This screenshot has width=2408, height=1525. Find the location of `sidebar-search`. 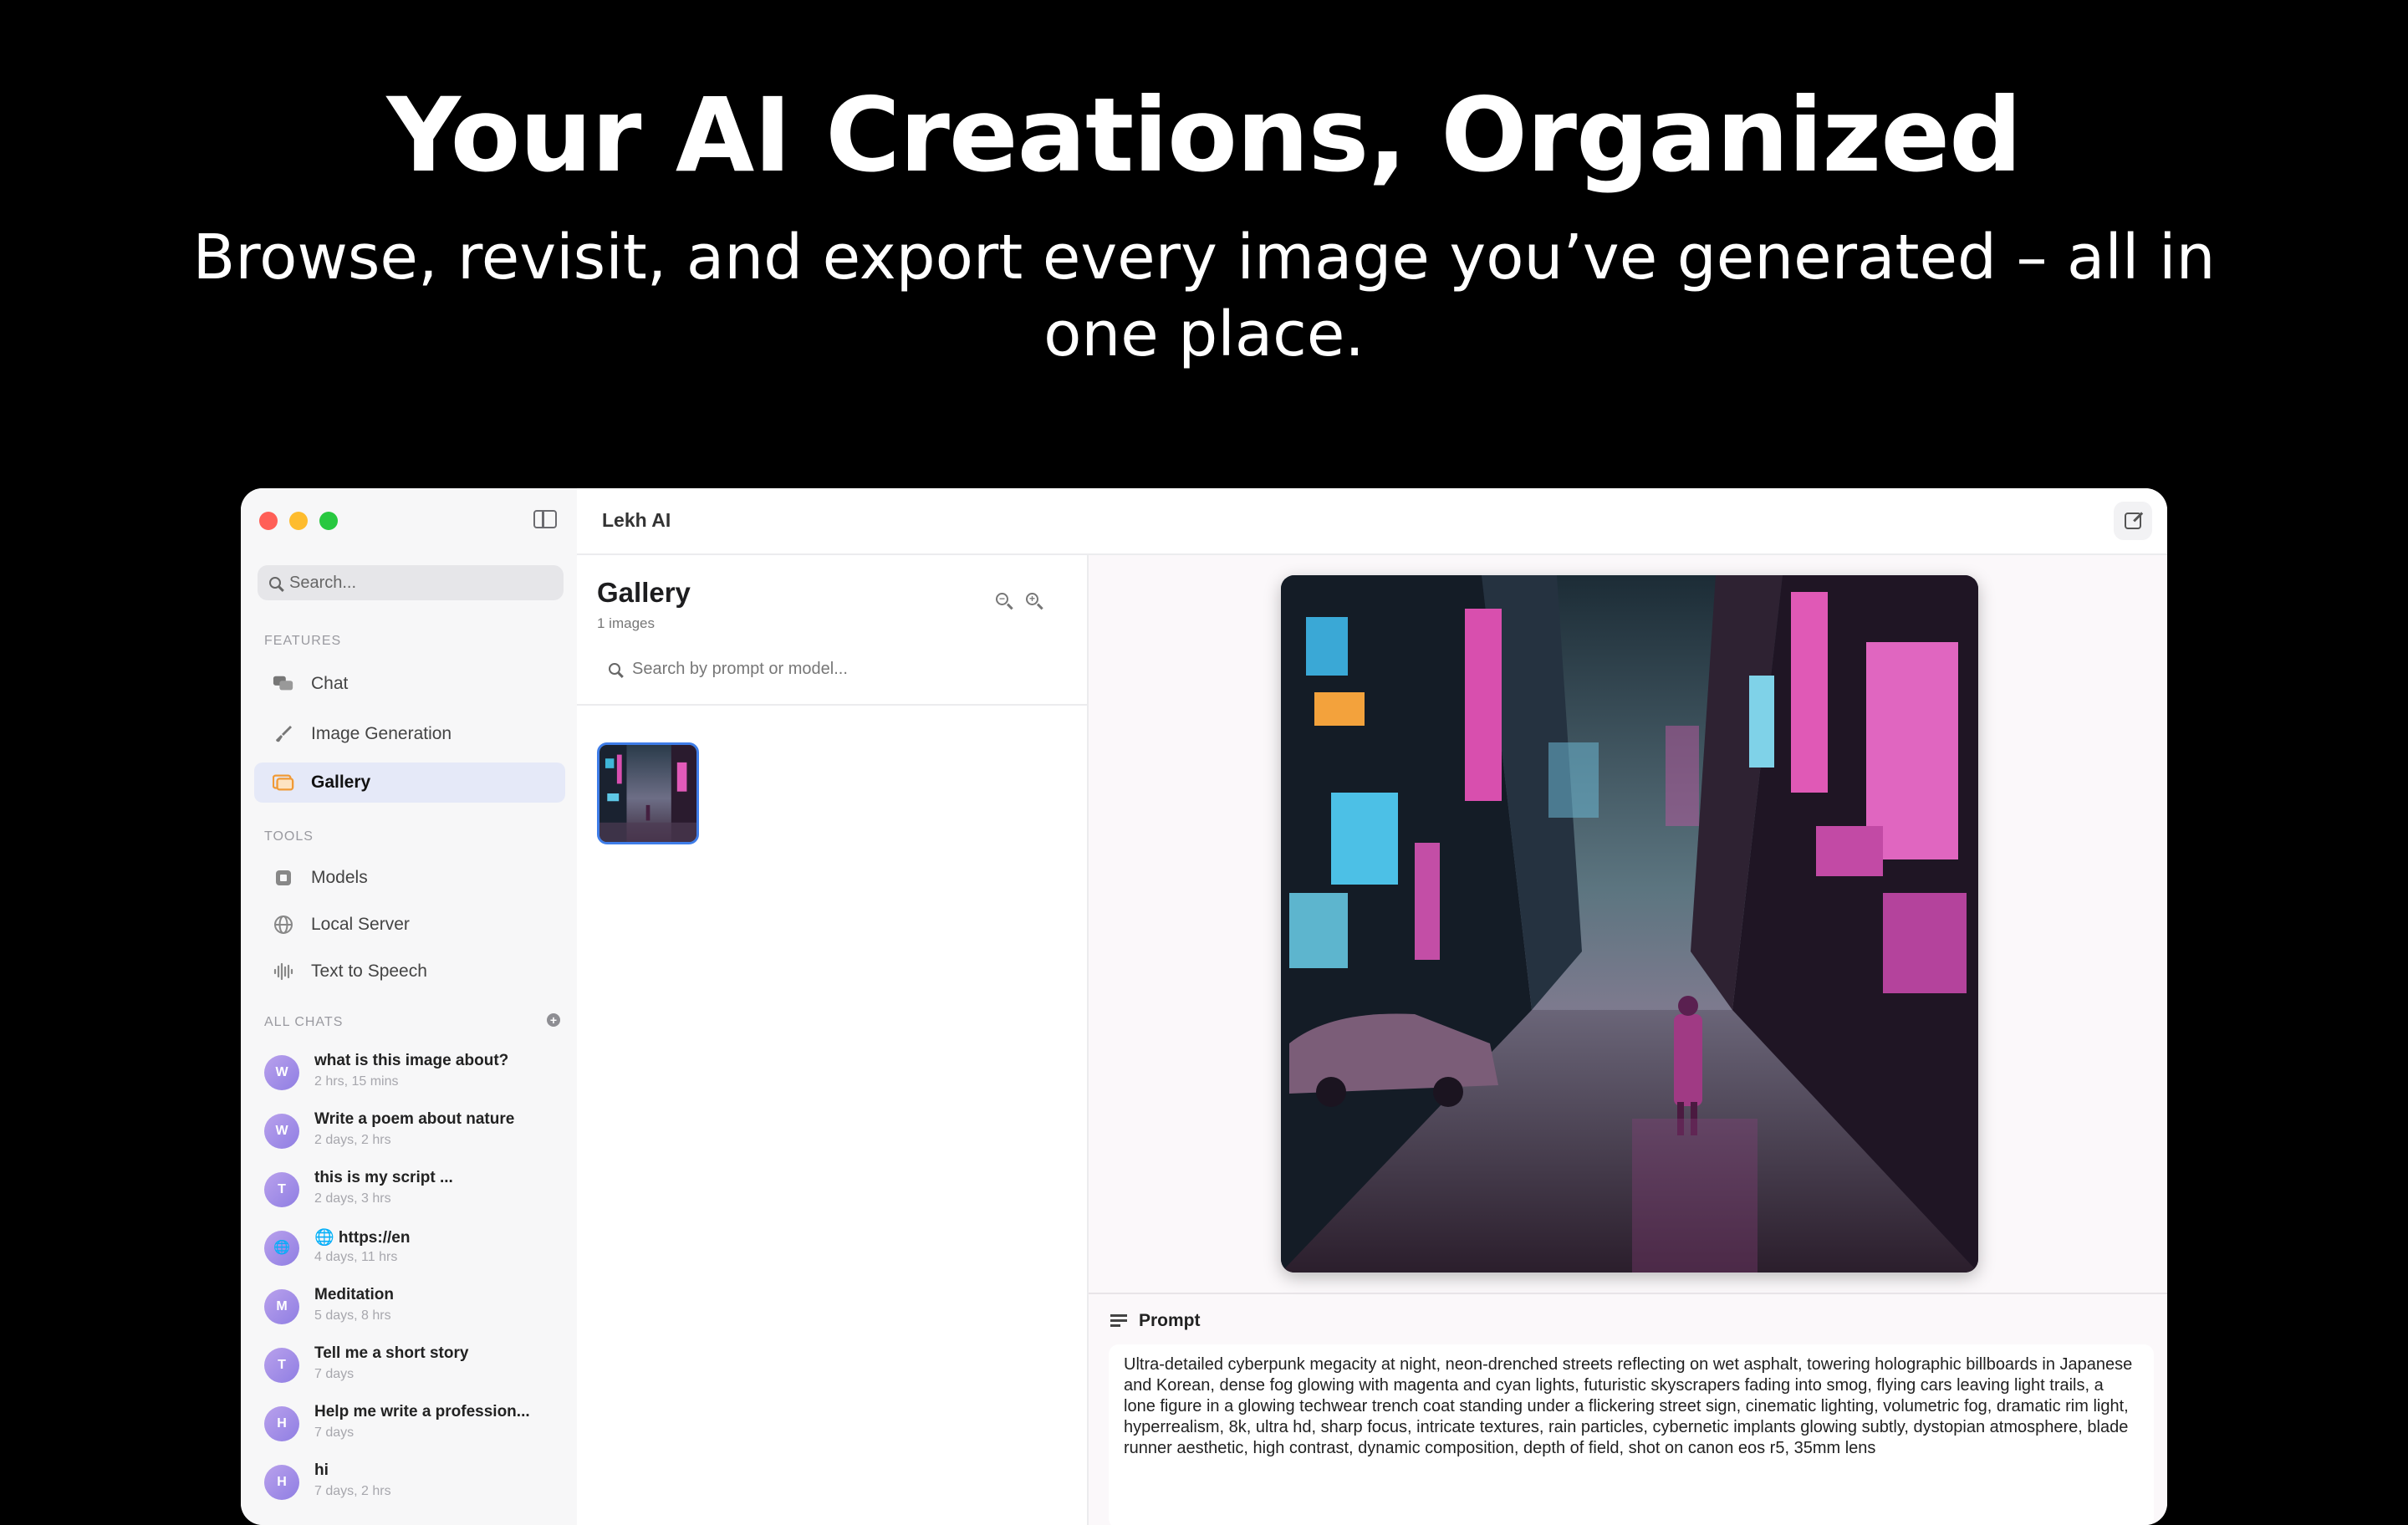

sidebar-search is located at coordinates (411, 582).